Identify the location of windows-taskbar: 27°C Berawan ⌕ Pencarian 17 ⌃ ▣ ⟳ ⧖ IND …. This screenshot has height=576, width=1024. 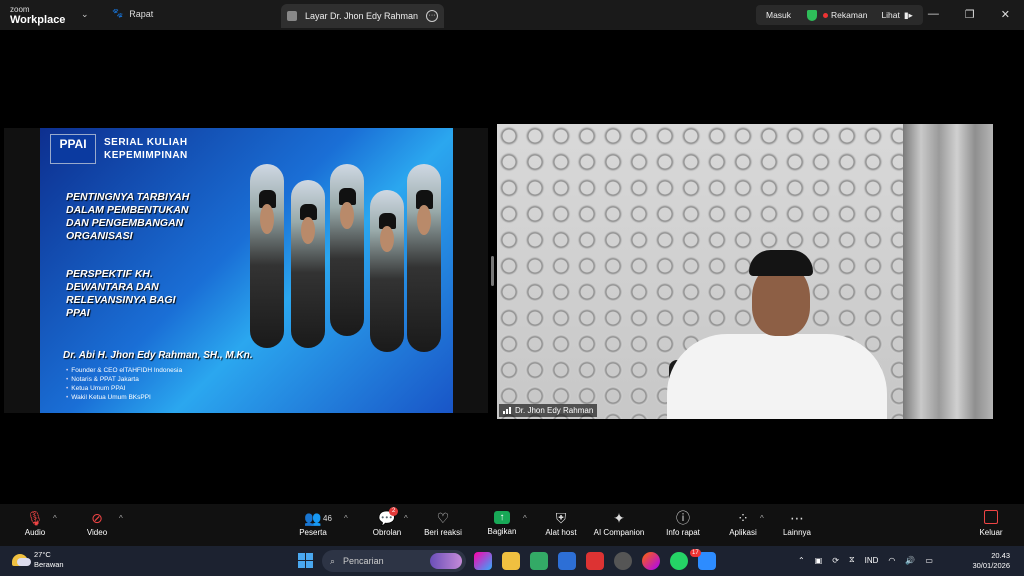
(512, 561).